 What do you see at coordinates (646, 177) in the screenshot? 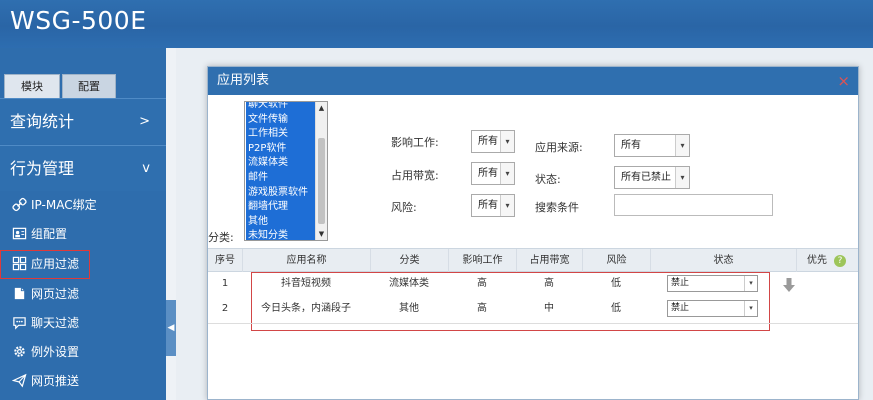
I see `status-select-value: 所有已禁止` at bounding box center [646, 177].